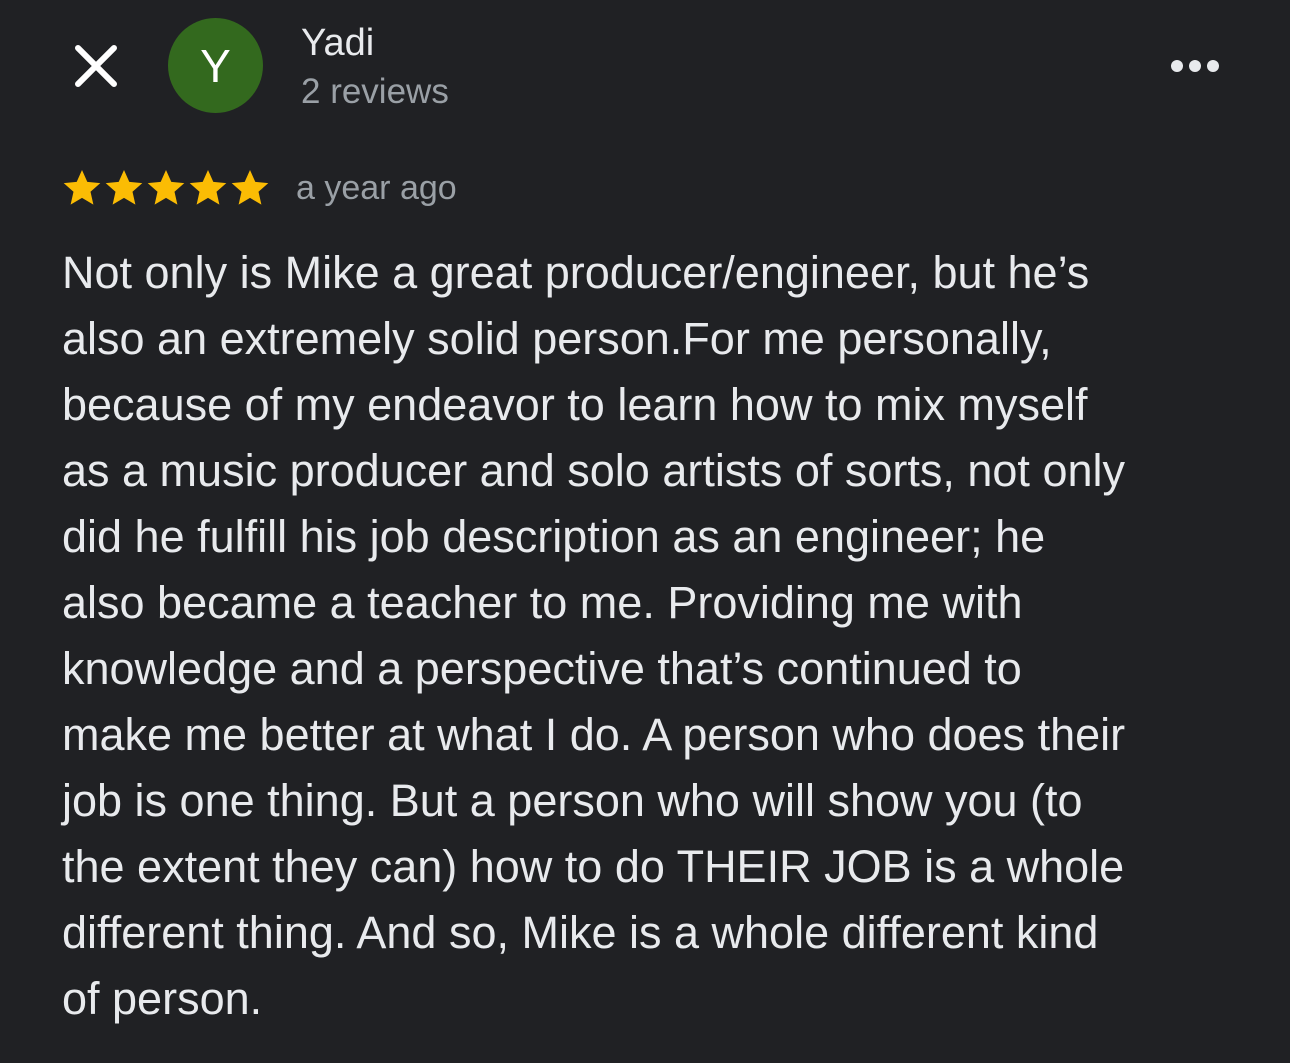  Describe the element at coordinates (376, 187) in the screenshot. I see `review-date: a year ago` at that location.